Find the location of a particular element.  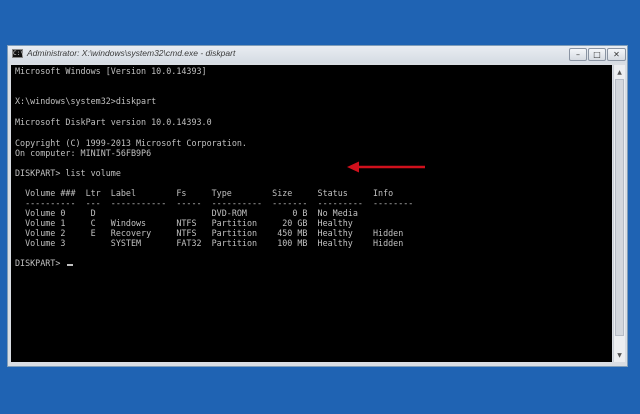

cmd-icon: C:\ is located at coordinates (18, 53).